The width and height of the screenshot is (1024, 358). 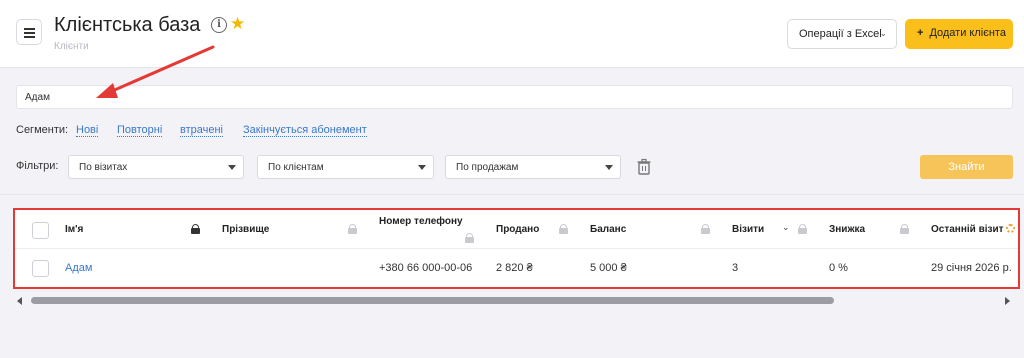 What do you see at coordinates (37, 166) in the screenshot?
I see `filters-label: Фільтри:` at bounding box center [37, 166].